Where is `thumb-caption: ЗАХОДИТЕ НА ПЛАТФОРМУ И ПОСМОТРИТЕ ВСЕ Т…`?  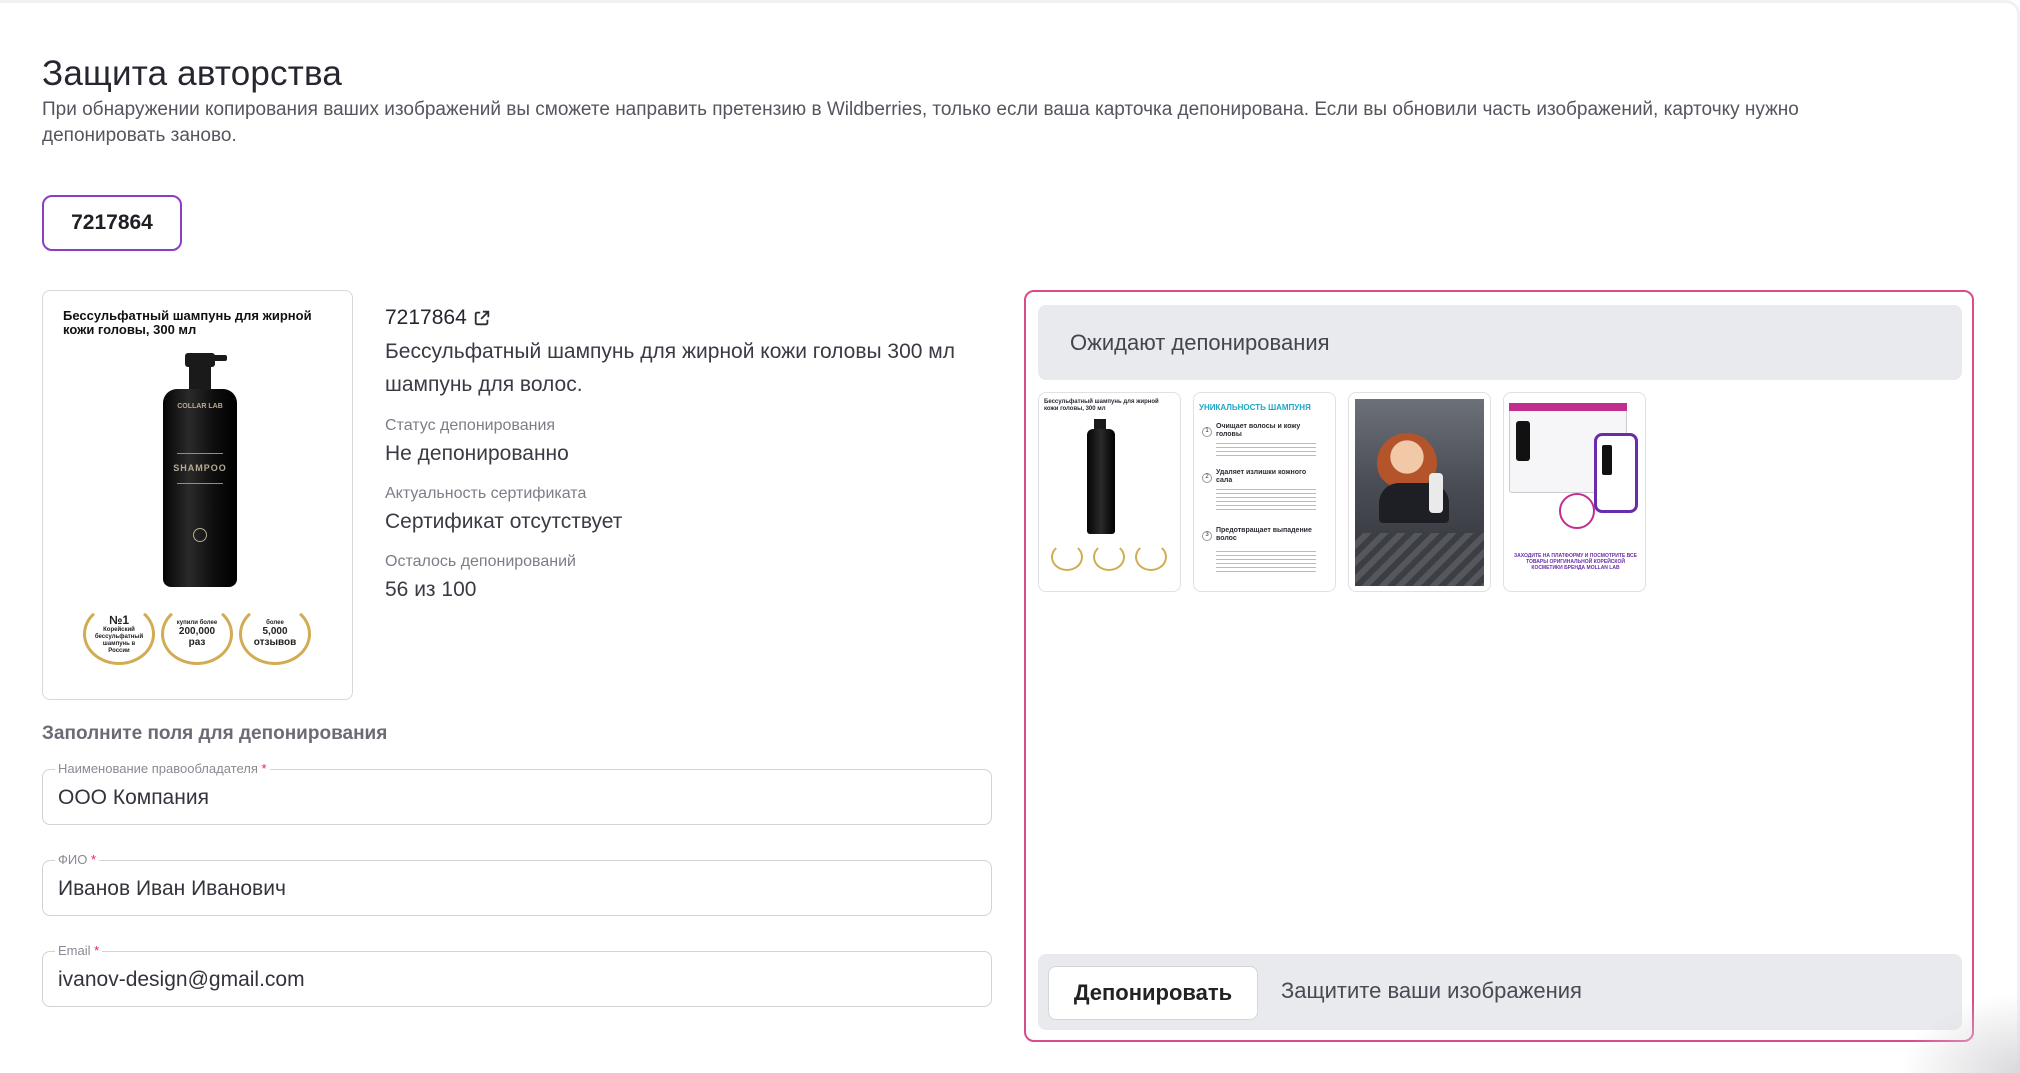
thumb-caption: ЗАХОДИТЕ НА ПЛАТФОРМУ И ПОСМОТРИТЕ ВСЕ Т… is located at coordinates (1575, 562).